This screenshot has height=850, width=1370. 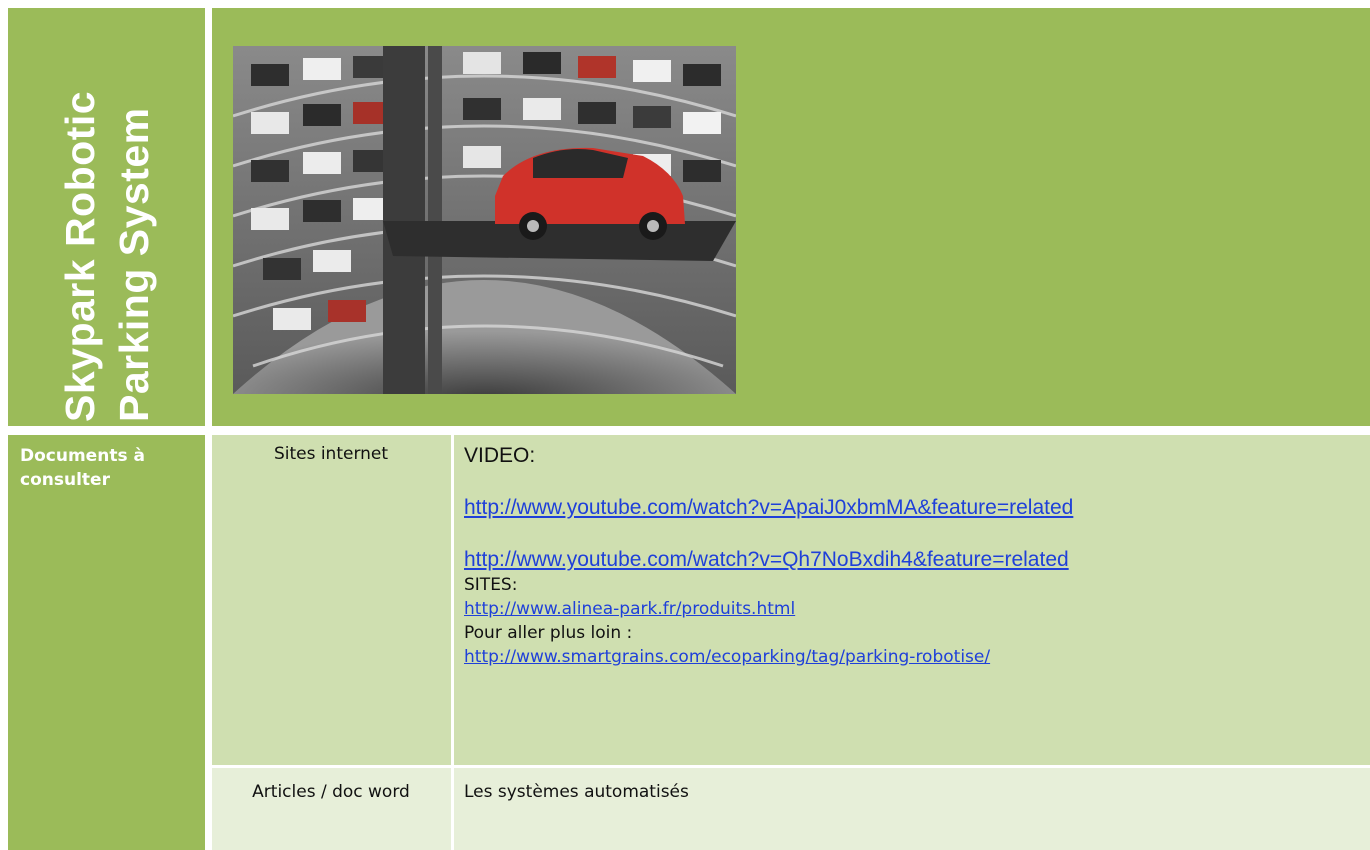 I want to click on documents-header: Documents à consulter, so click(x=82, y=468).